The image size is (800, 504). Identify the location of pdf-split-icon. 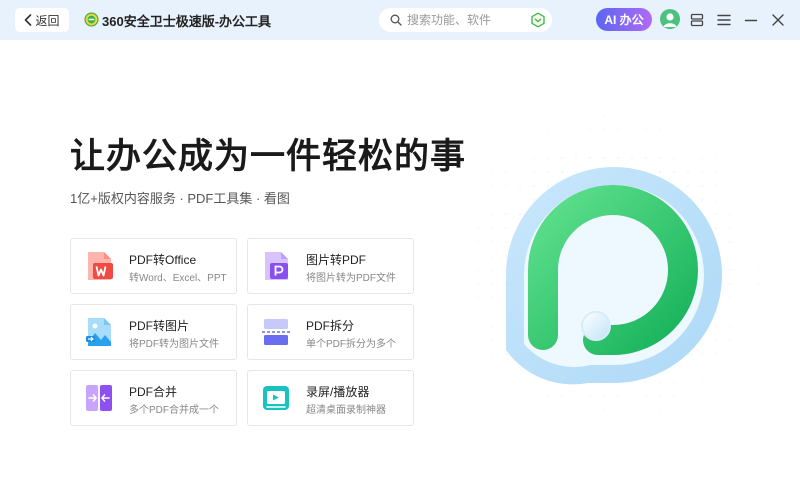
(276, 332).